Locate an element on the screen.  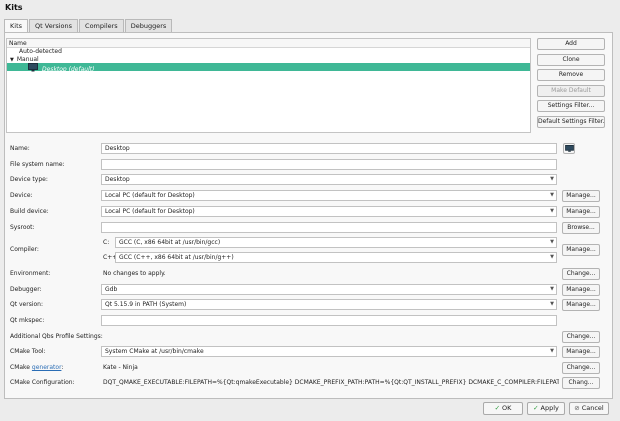
expand-arrow-icon: ▼ is located at coordinates (12, 60).